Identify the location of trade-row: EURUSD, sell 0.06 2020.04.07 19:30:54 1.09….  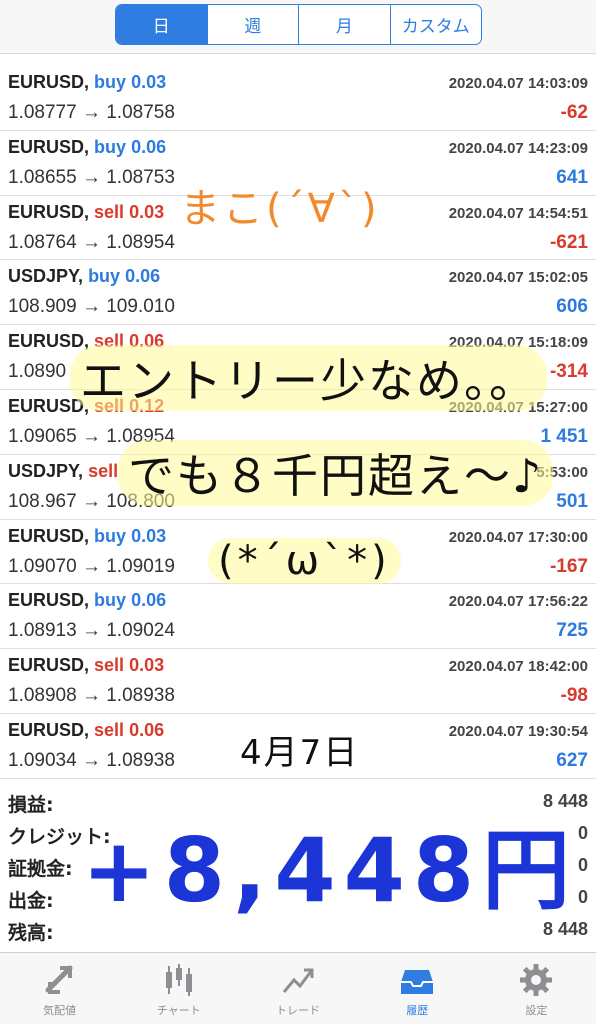
(298, 746).